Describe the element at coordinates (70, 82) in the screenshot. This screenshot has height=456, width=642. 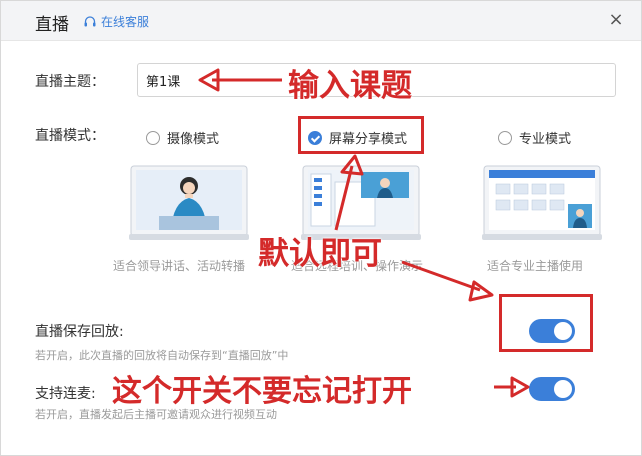
I see `topic-label: 直播主题：` at that location.